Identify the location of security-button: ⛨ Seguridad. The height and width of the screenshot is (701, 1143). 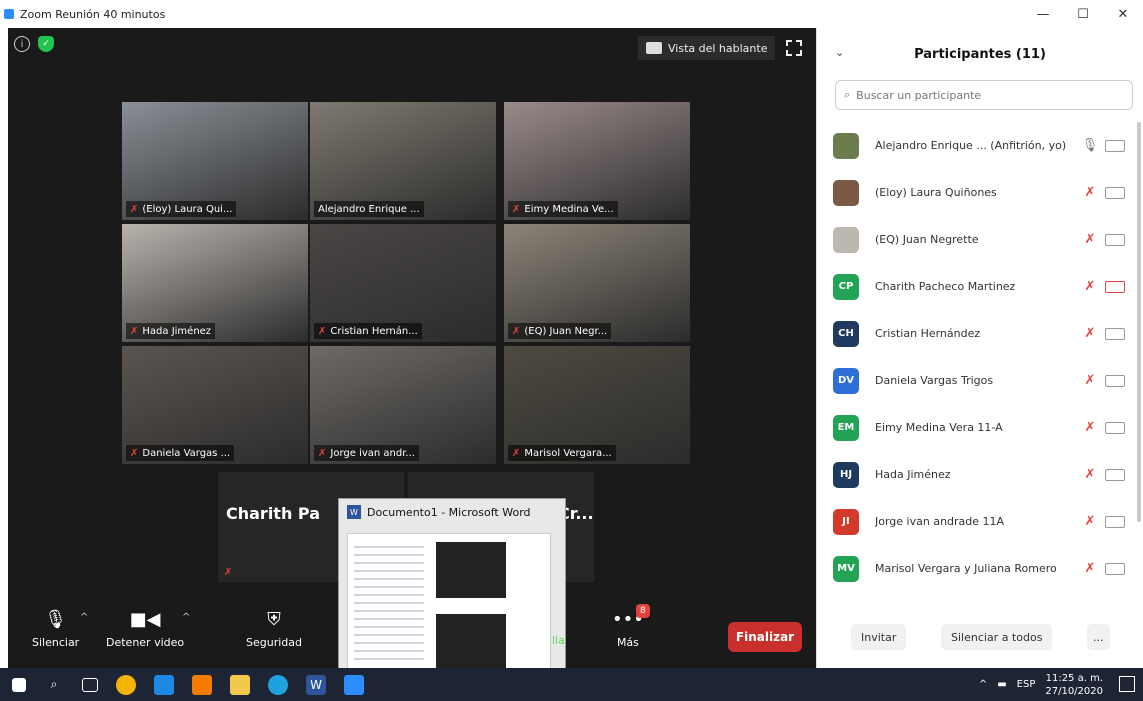
(274, 629).